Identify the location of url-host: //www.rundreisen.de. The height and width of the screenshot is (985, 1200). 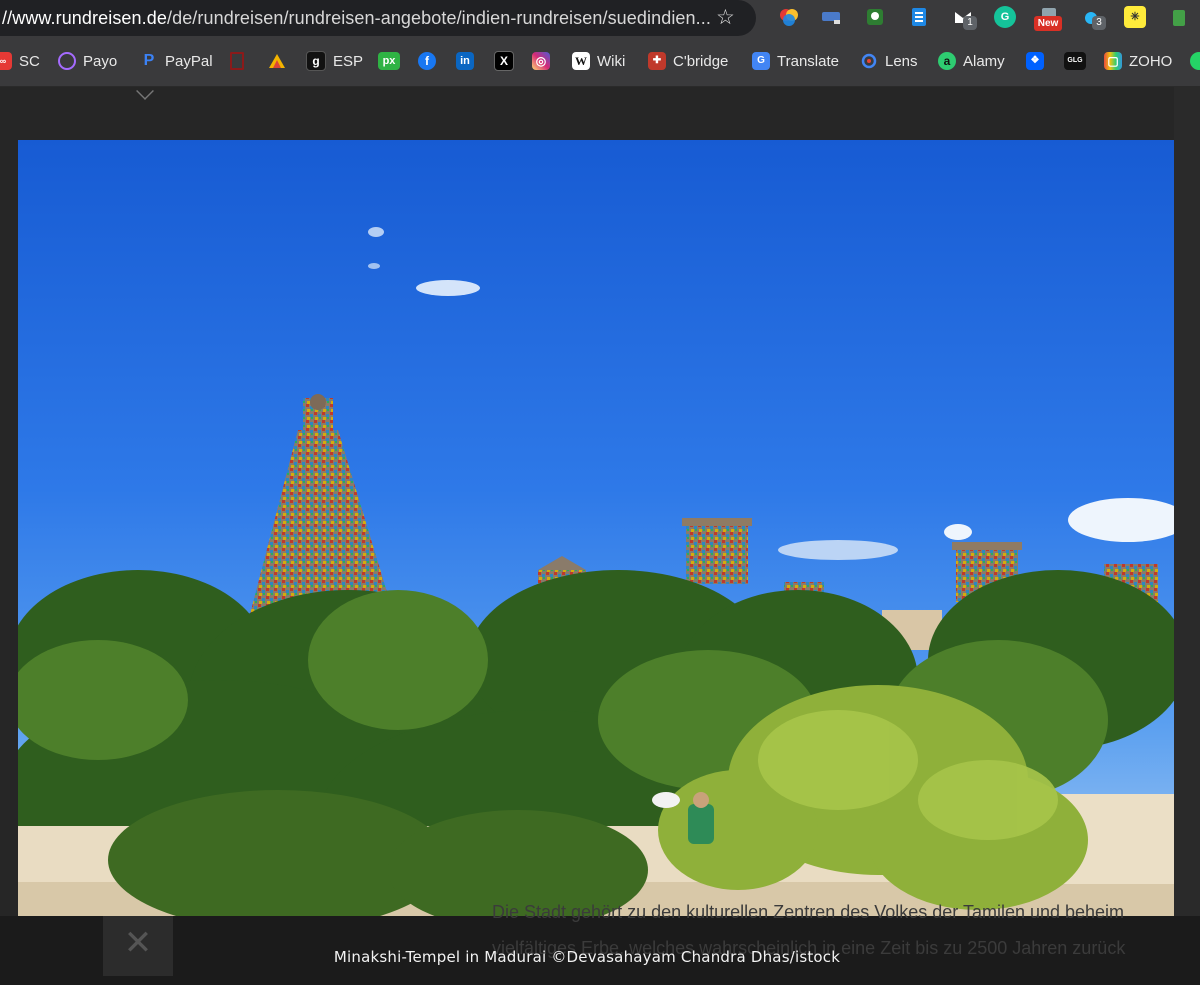
(84, 18).